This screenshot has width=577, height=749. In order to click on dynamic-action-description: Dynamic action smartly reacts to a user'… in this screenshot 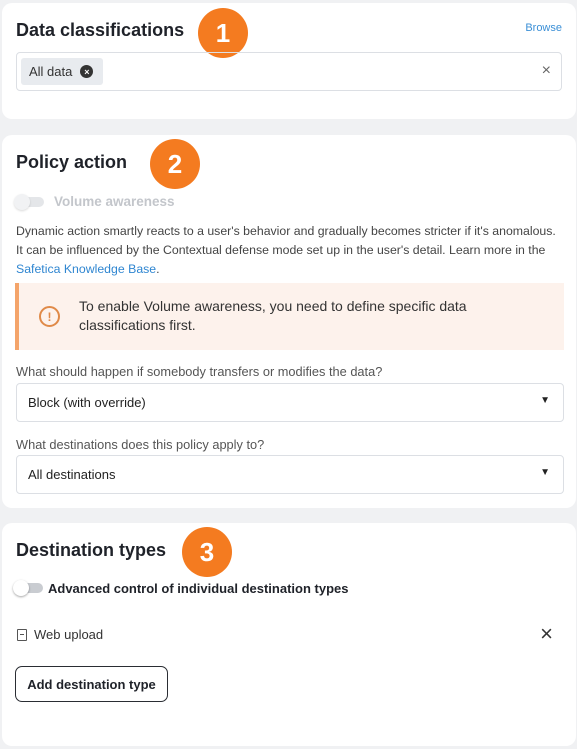, I will do `click(290, 250)`.